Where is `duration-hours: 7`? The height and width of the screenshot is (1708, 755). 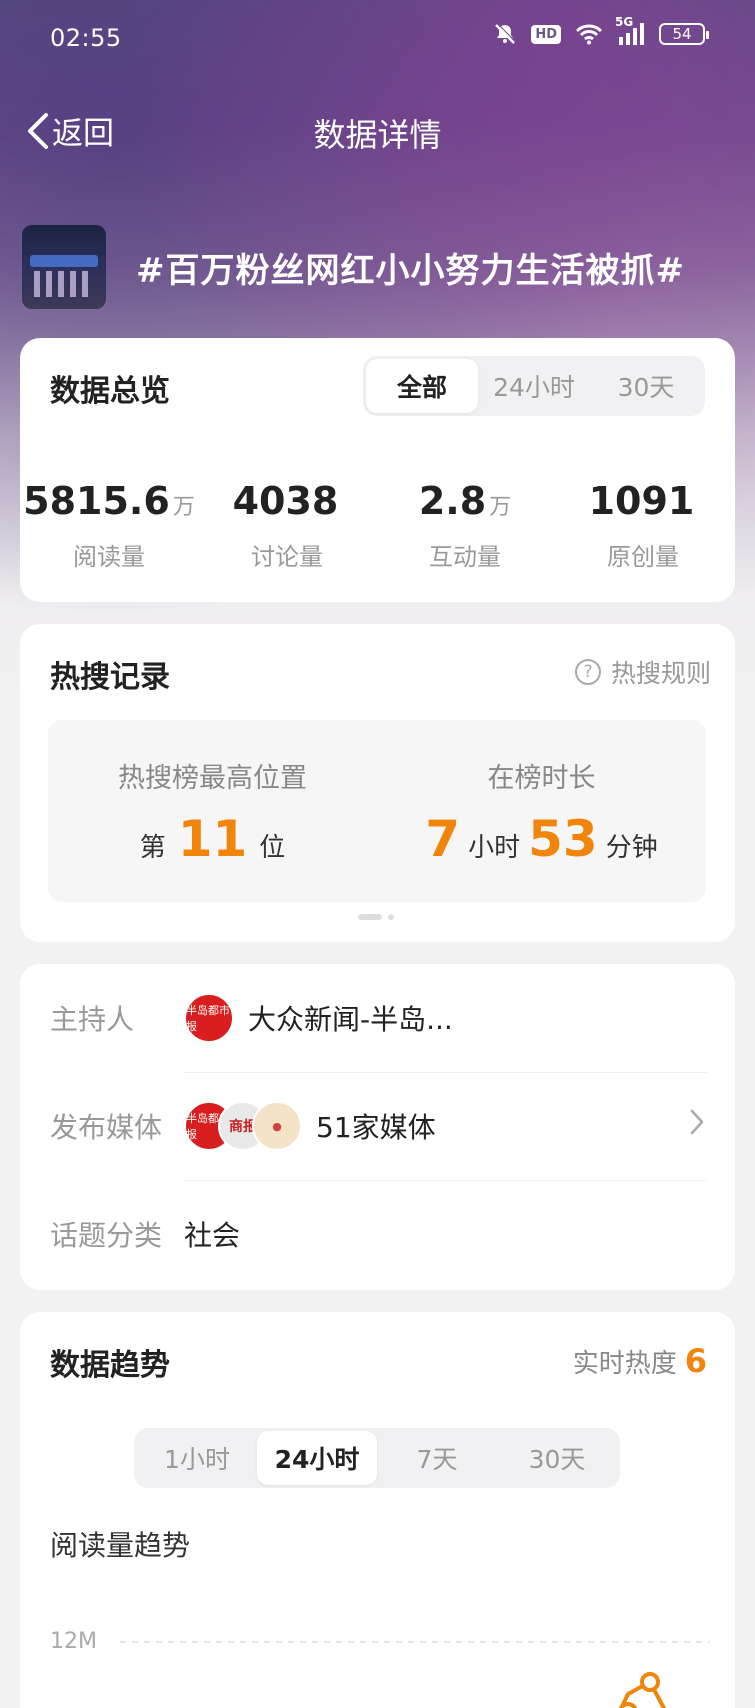
duration-hours: 7 is located at coordinates (443, 839).